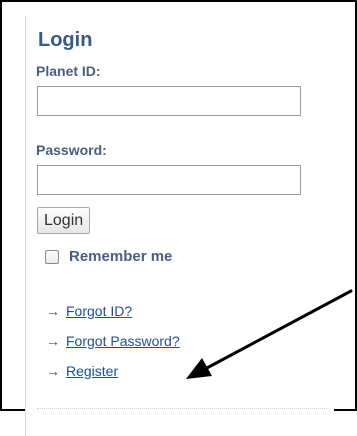 The image size is (357, 436). Describe the element at coordinates (52, 256) in the screenshot. I see `remember-me-checkbox` at that location.